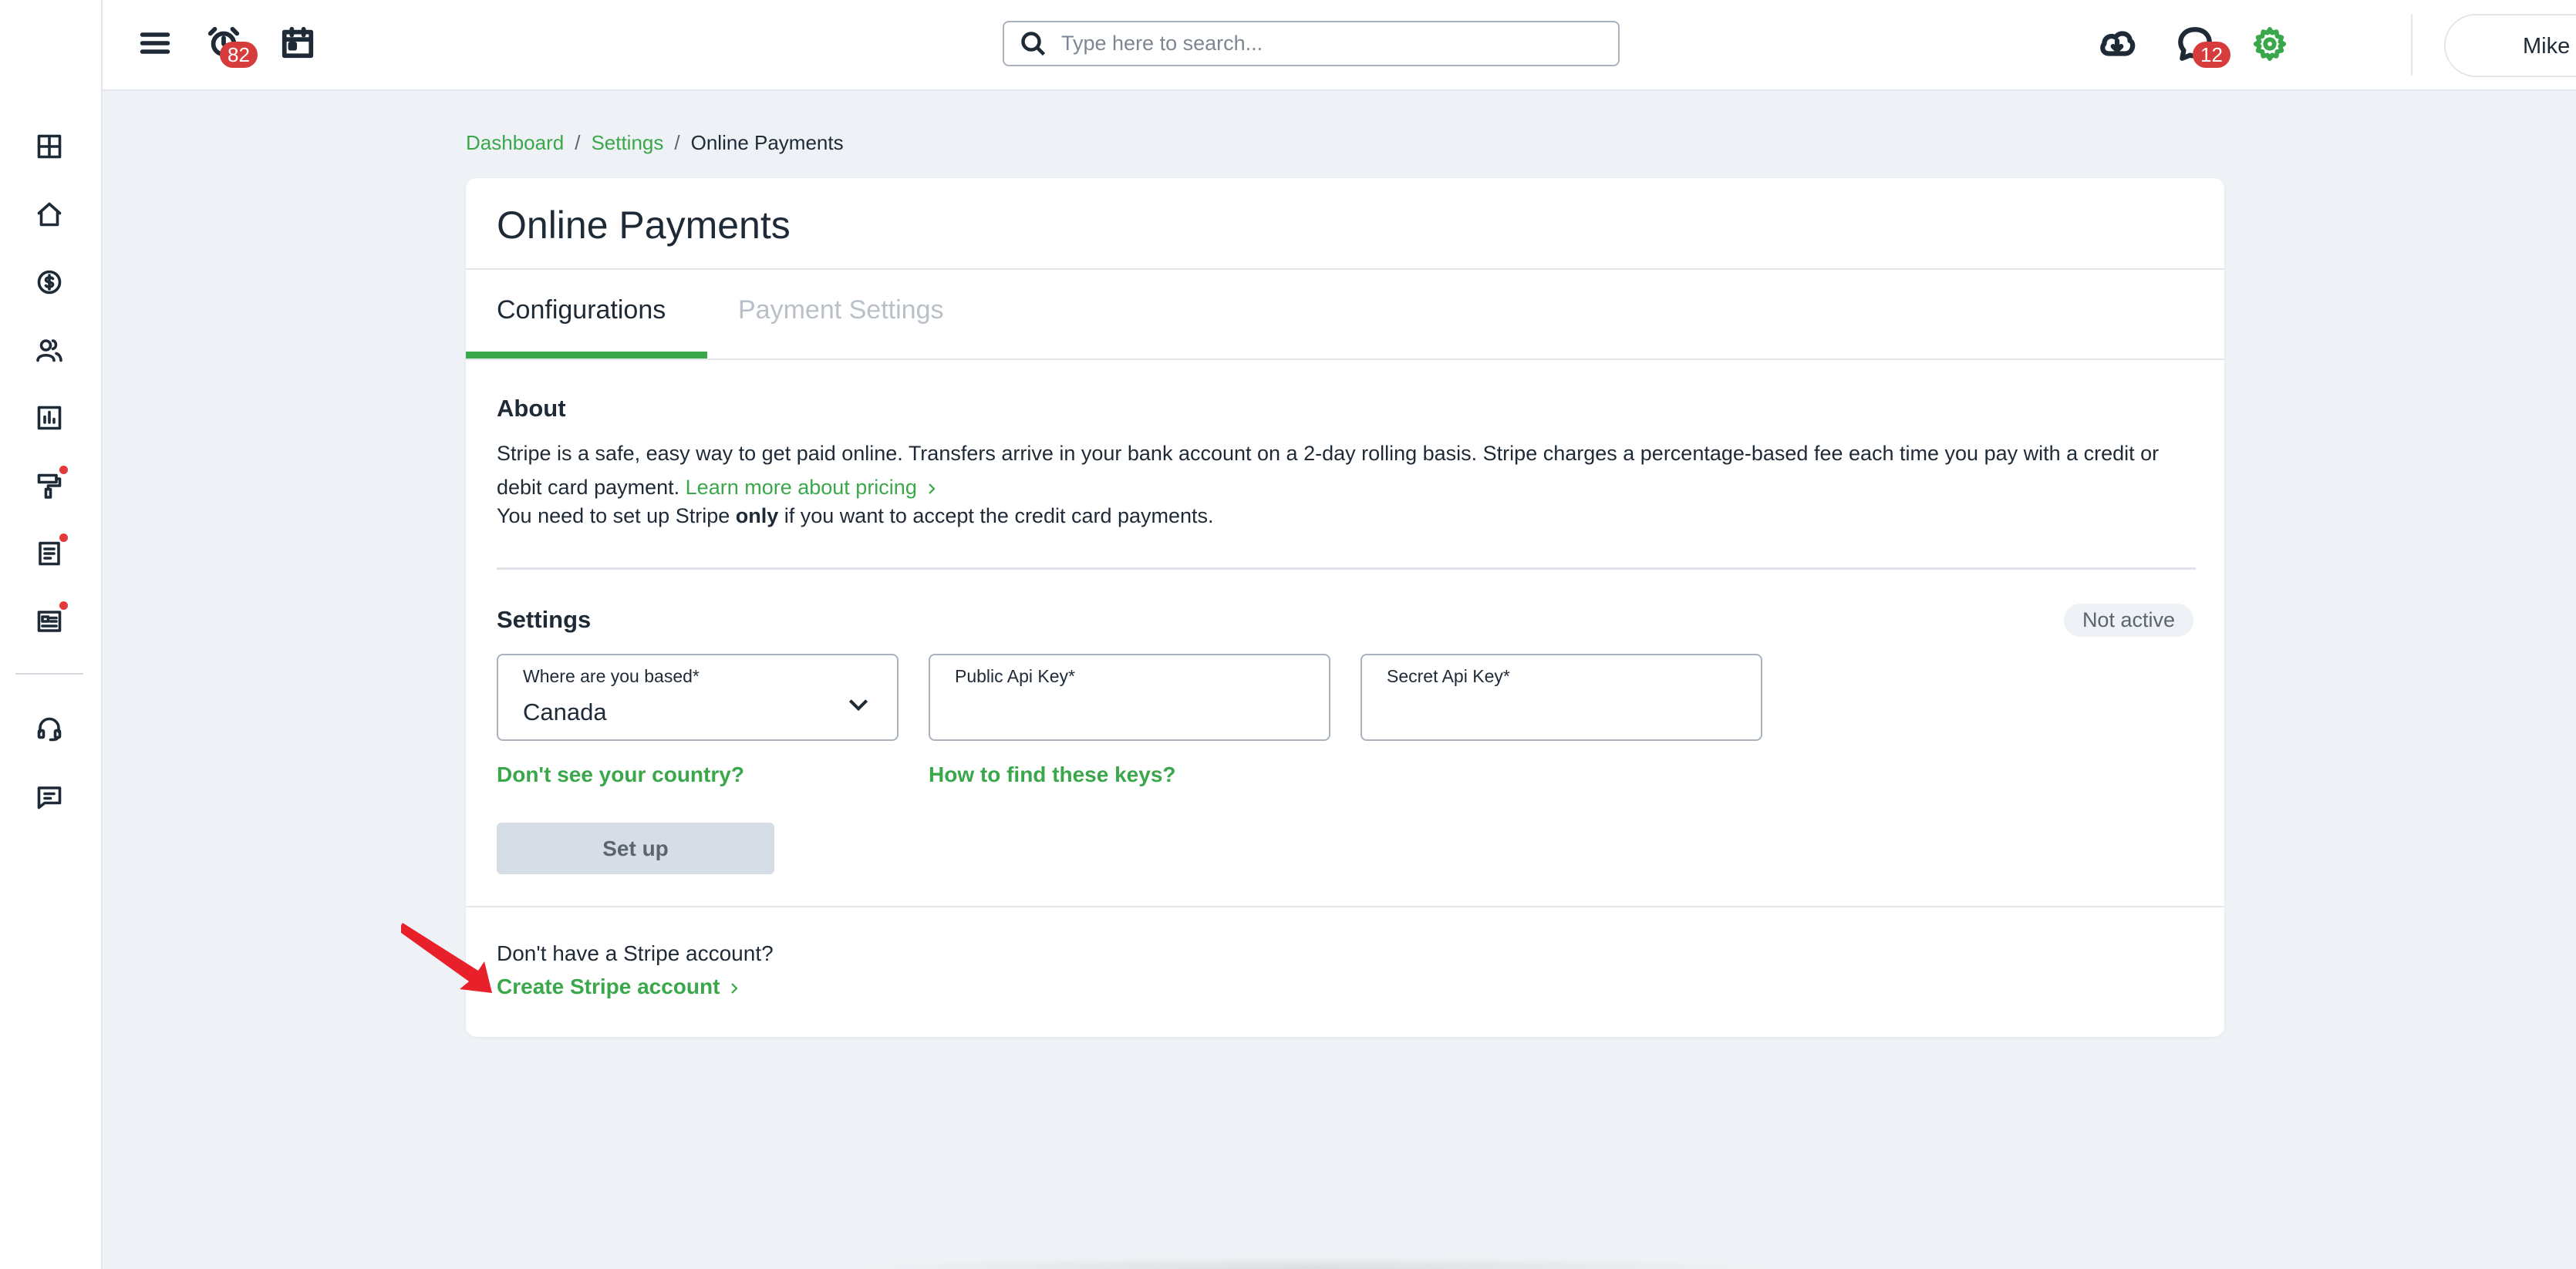  What do you see at coordinates (51, 551) in the screenshot?
I see `document-icon` at bounding box center [51, 551].